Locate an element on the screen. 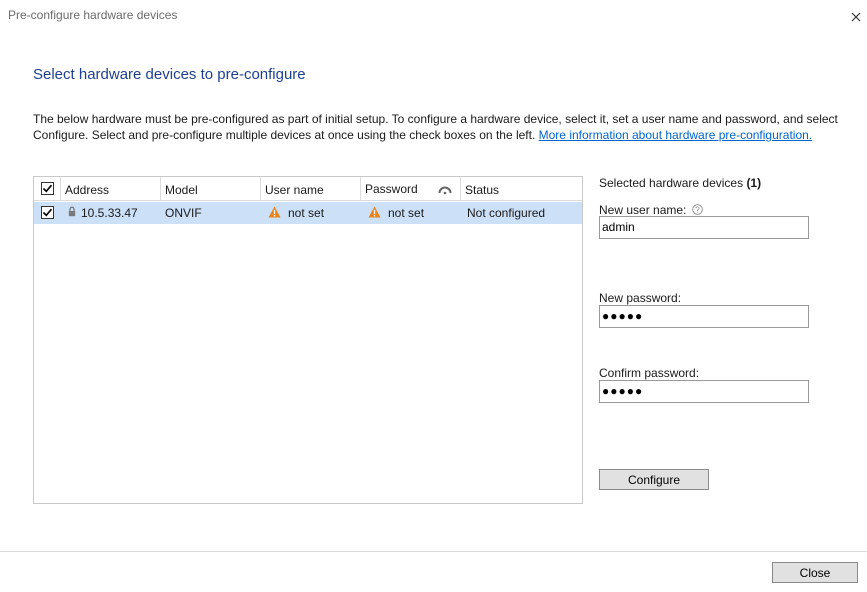  column-model-label: Model is located at coordinates (181, 190).